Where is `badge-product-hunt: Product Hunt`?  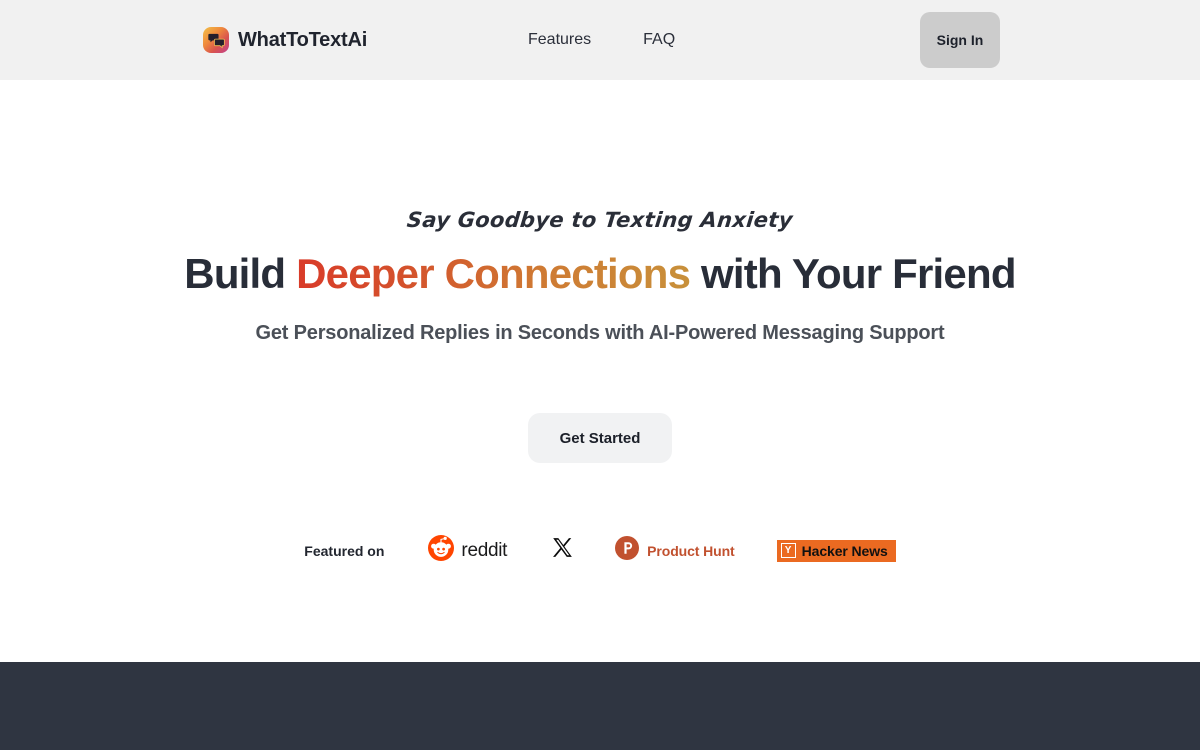 badge-product-hunt: Product Hunt is located at coordinates (675, 550).